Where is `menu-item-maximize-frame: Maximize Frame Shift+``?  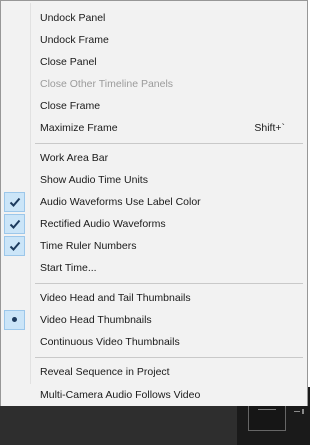
menu-item-maximize-frame: Maximize Frame Shift+` is located at coordinates (154, 128).